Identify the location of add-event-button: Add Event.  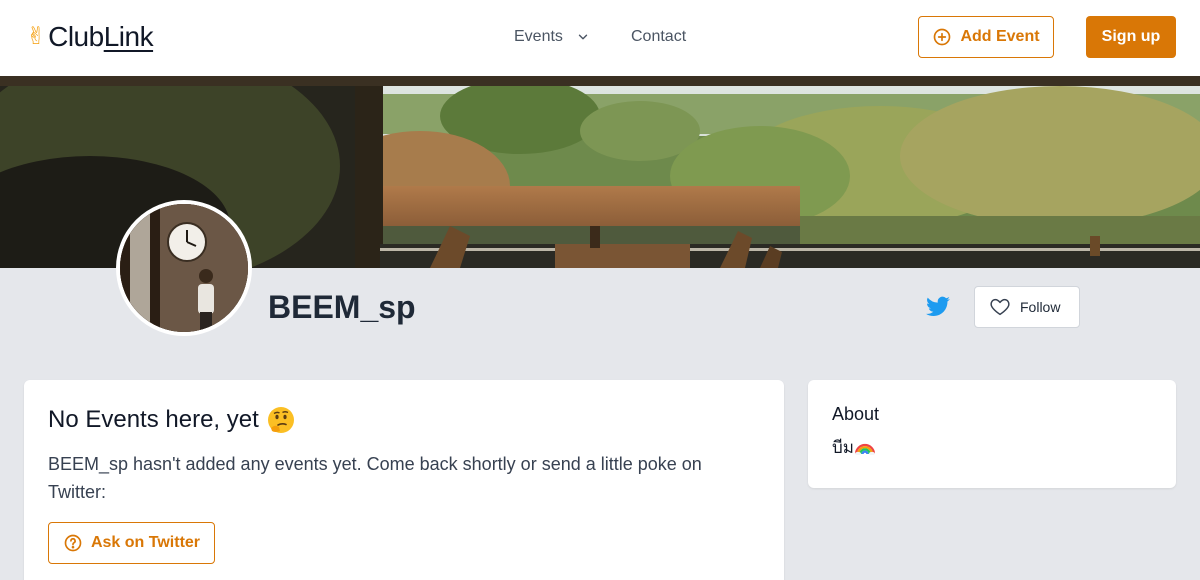
(986, 37).